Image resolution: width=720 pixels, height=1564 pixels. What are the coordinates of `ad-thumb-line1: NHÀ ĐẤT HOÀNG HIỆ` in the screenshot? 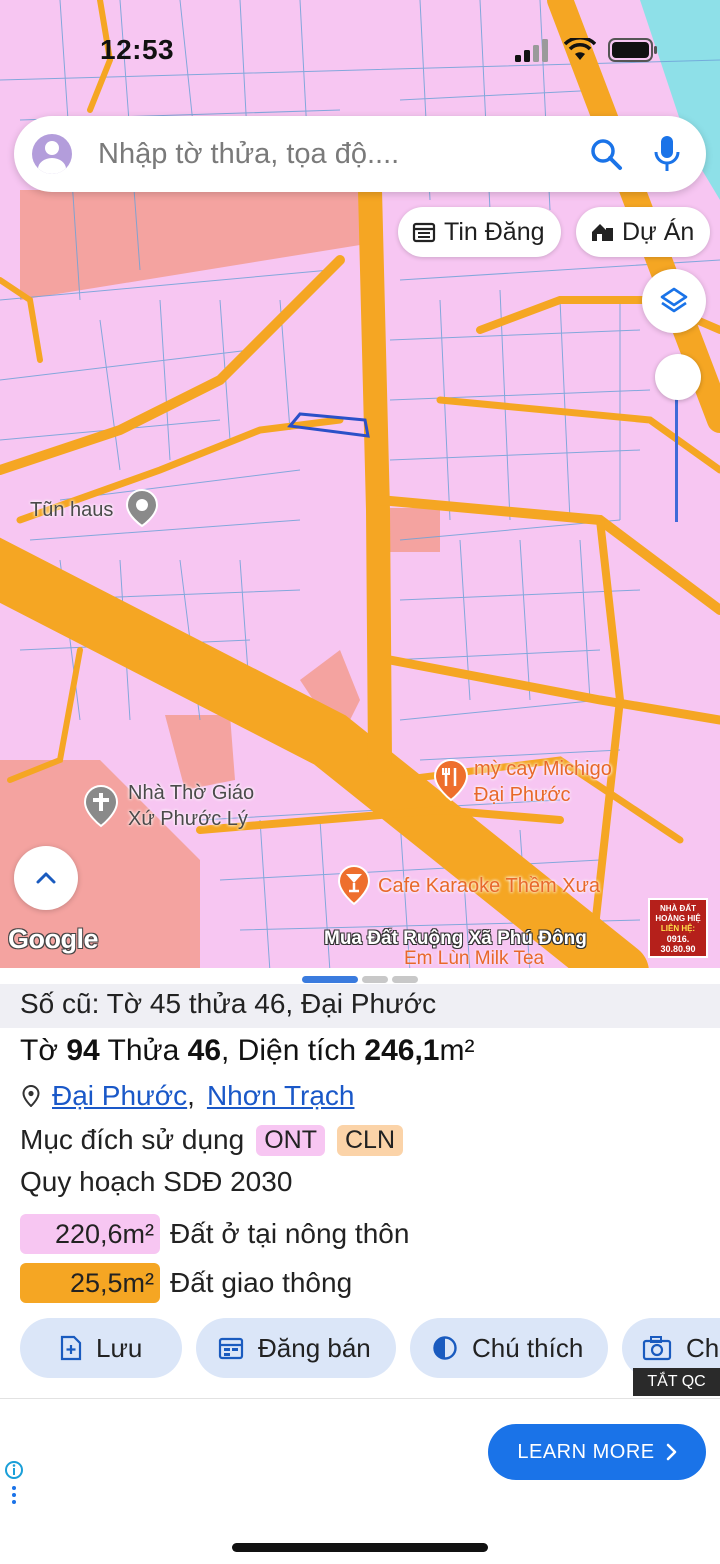 It's located at (678, 913).